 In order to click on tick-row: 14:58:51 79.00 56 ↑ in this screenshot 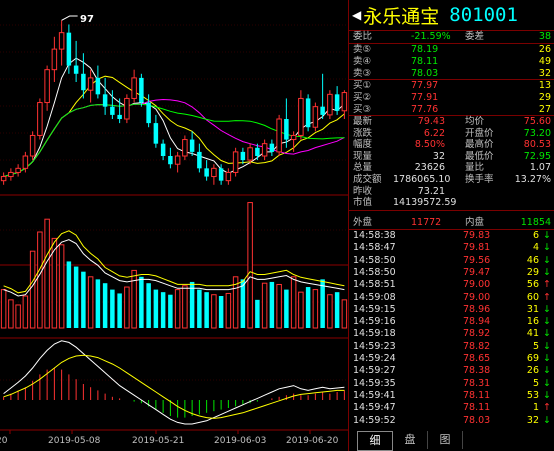, I will do `click(452, 285)`.